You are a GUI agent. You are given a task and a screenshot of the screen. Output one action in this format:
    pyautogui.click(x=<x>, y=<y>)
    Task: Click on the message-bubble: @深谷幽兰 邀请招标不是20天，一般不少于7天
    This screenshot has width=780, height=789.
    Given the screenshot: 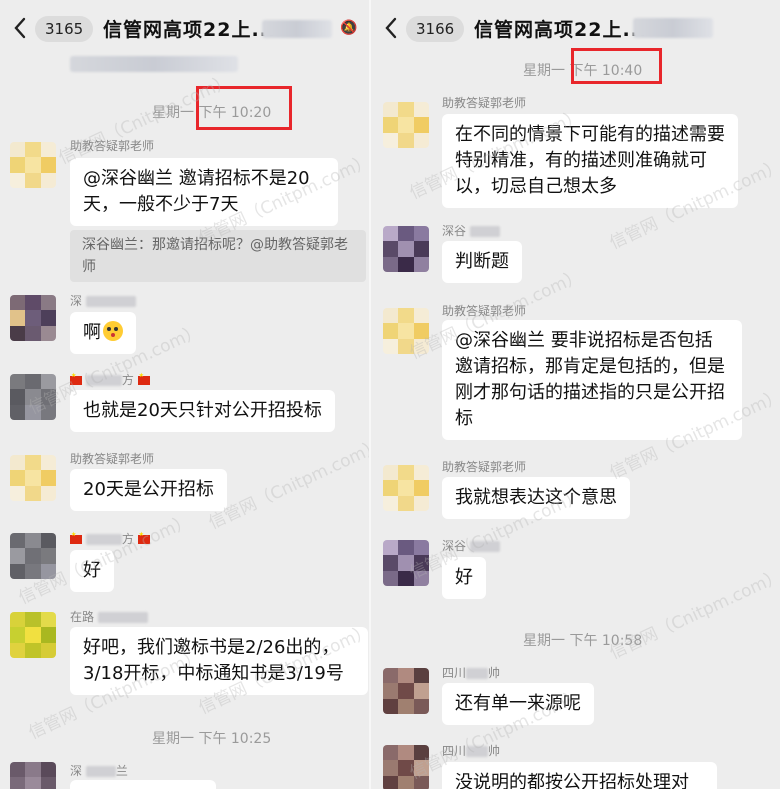 What is the action you would take?
    pyautogui.click(x=204, y=192)
    